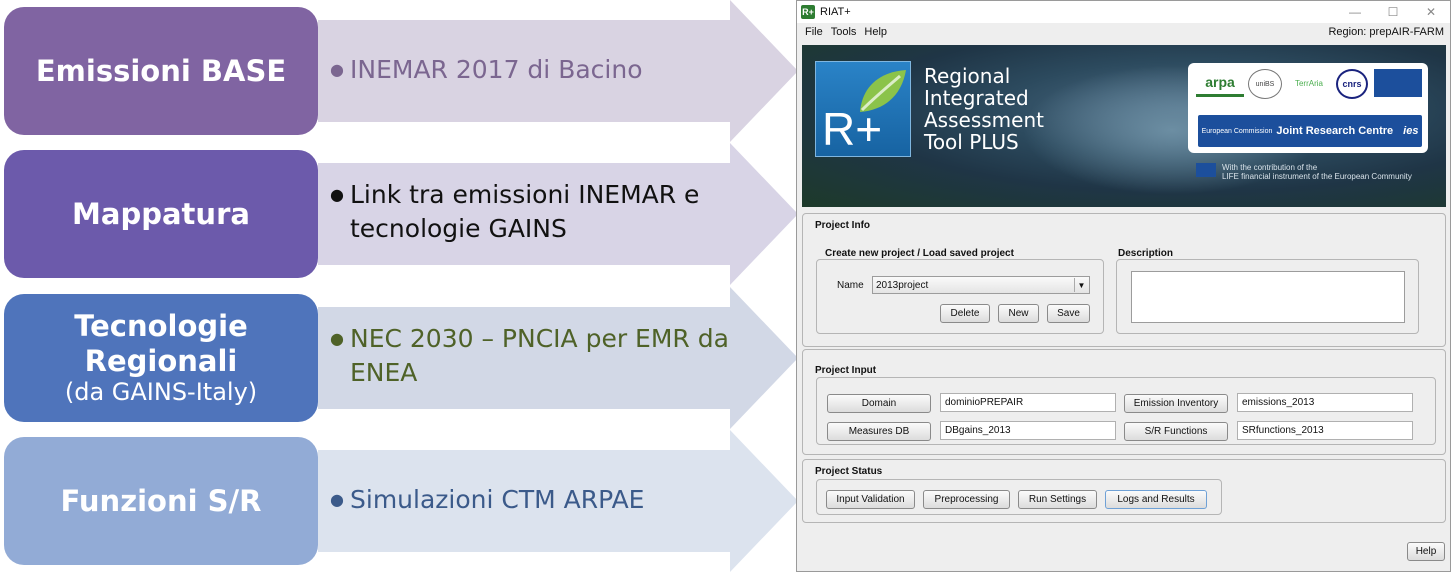  What do you see at coordinates (1355, 12) in the screenshot?
I see `minimize-icon: —` at bounding box center [1355, 12].